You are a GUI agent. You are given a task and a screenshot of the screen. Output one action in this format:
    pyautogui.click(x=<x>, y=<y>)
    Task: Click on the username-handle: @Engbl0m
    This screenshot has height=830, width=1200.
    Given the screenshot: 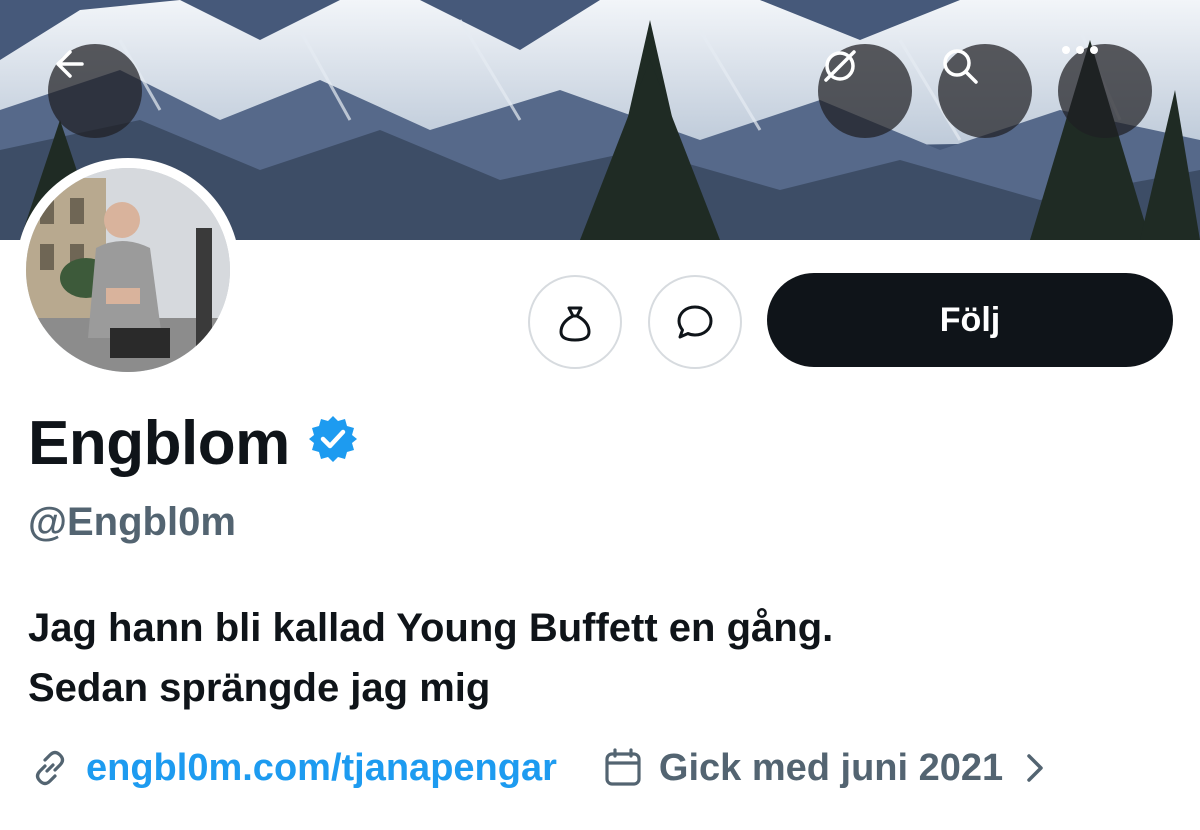 What is the action you would take?
    pyautogui.click(x=132, y=522)
    